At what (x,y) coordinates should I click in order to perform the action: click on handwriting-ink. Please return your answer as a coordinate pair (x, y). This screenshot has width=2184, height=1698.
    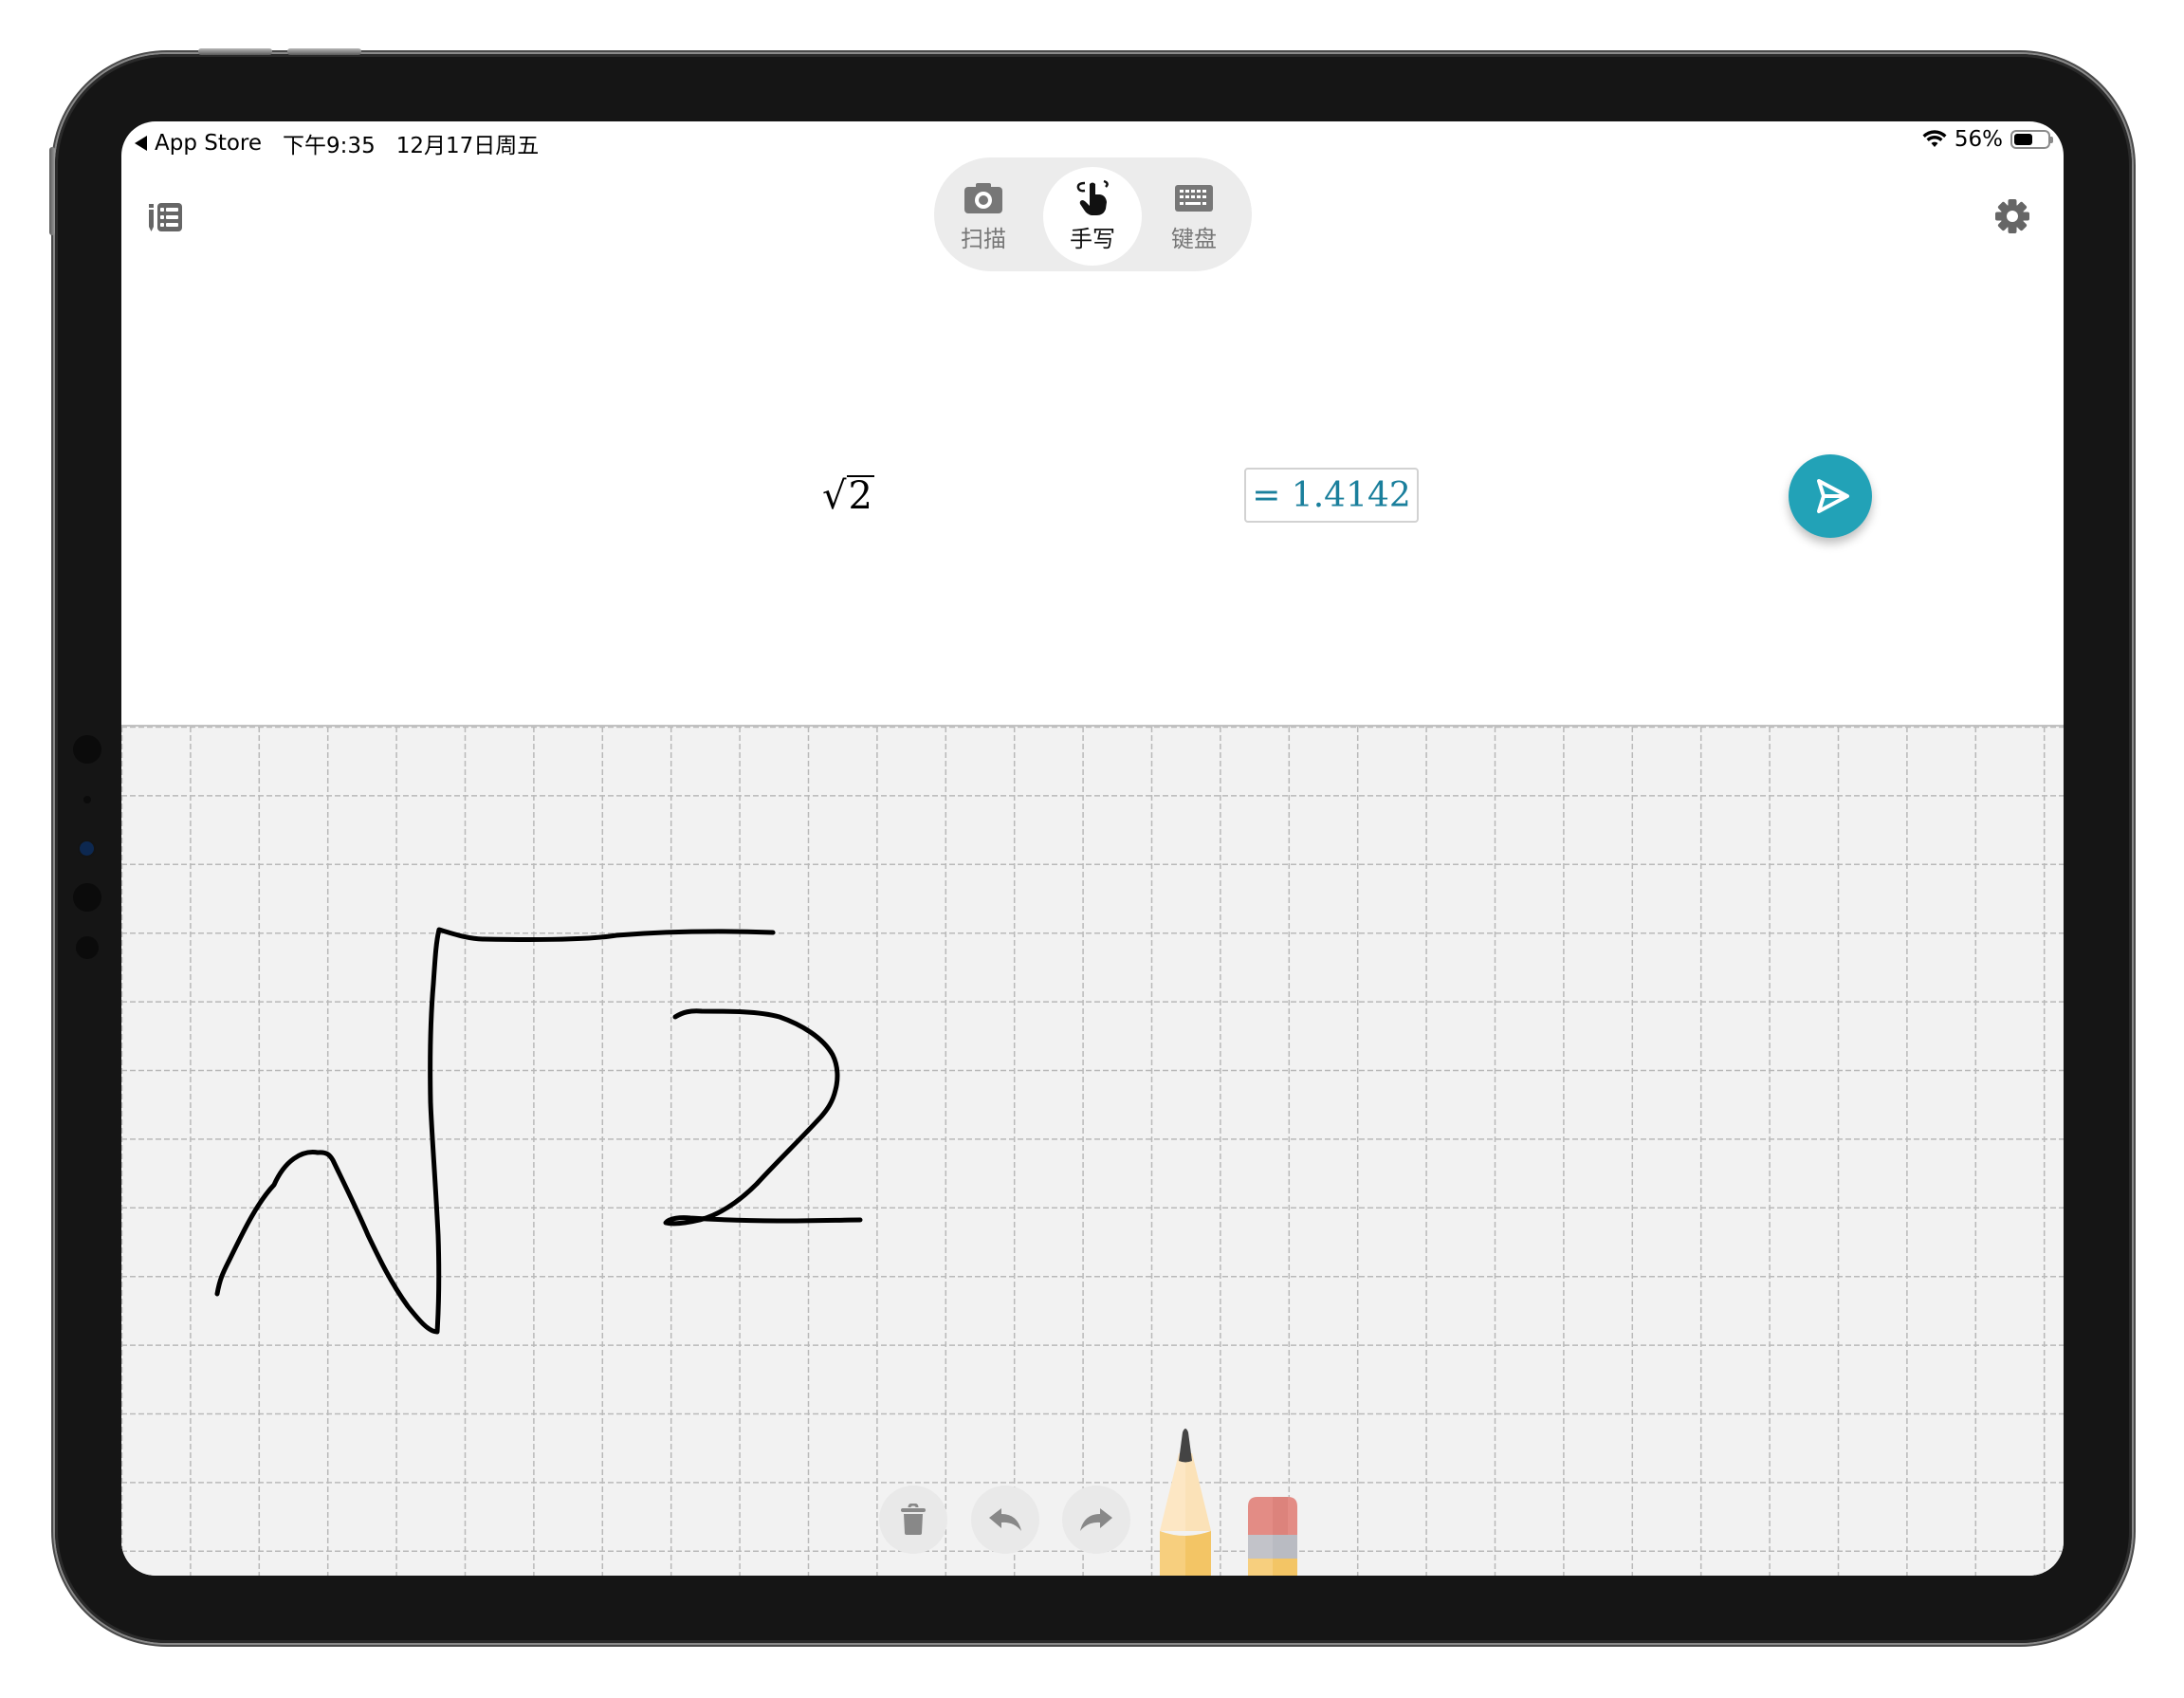
    Looking at the image, I should click on (538, 1131).